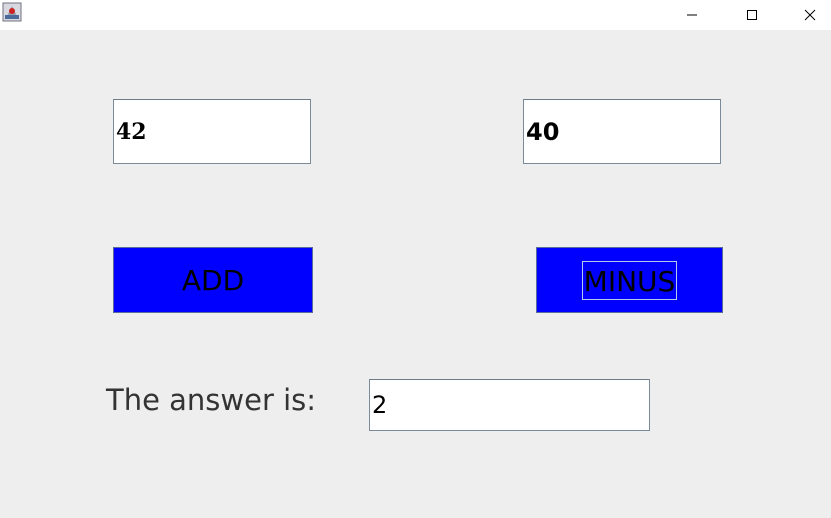 This screenshot has width=831, height=518. I want to click on maximize-button, so click(752, 15).